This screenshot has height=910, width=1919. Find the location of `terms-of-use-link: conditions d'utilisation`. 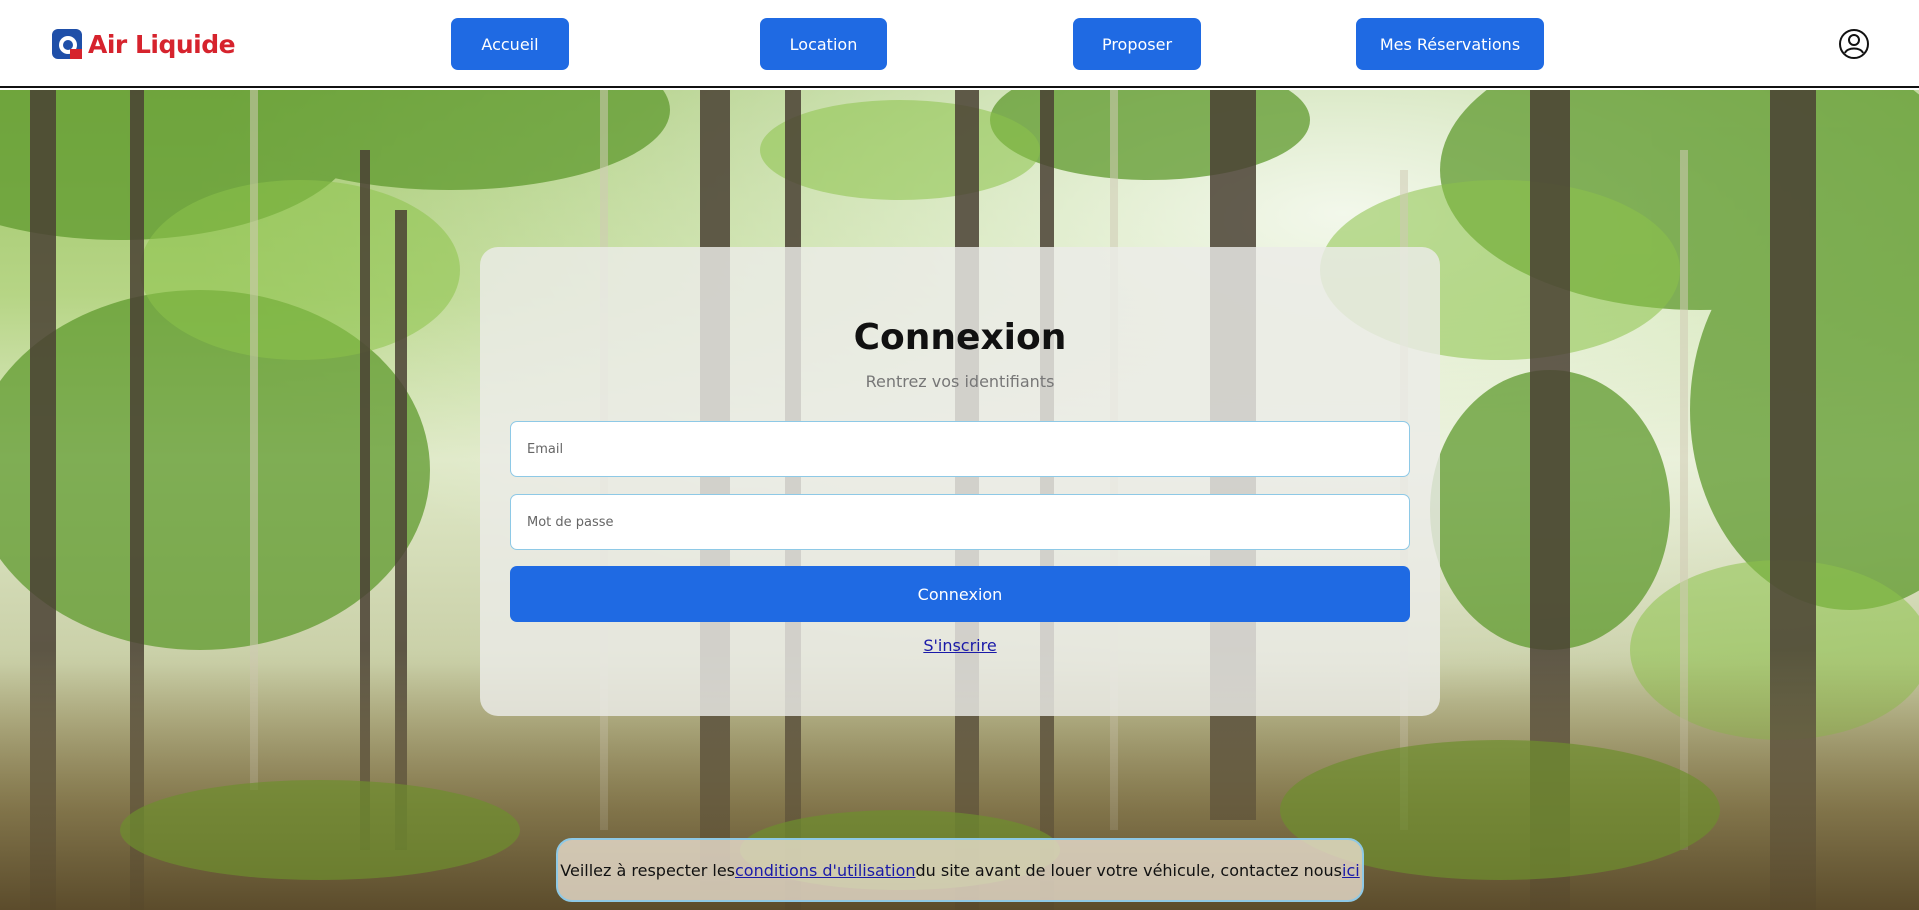

terms-of-use-link: conditions d'utilisation is located at coordinates (825, 870).